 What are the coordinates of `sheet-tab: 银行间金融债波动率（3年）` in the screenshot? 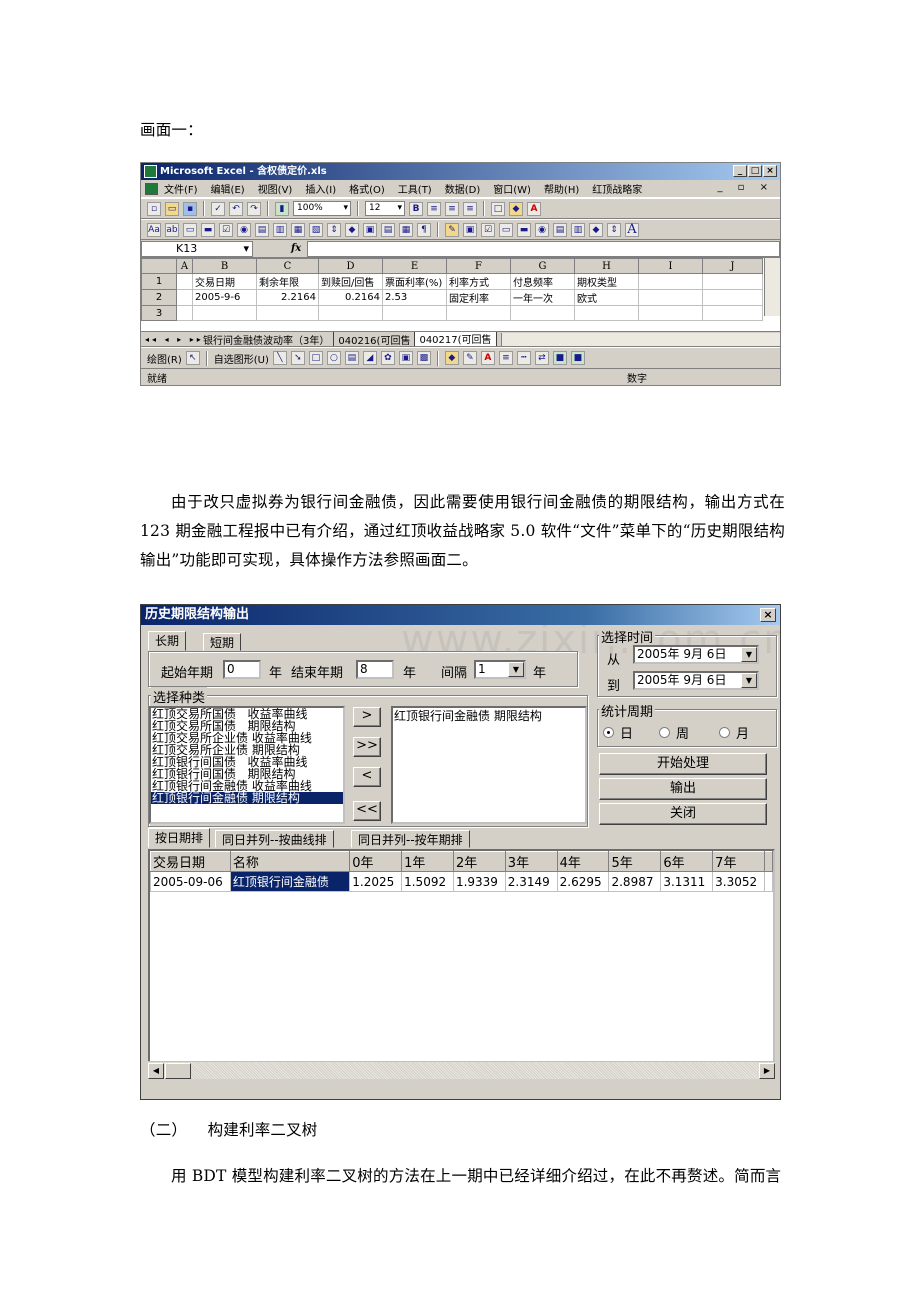 It's located at (267, 339).